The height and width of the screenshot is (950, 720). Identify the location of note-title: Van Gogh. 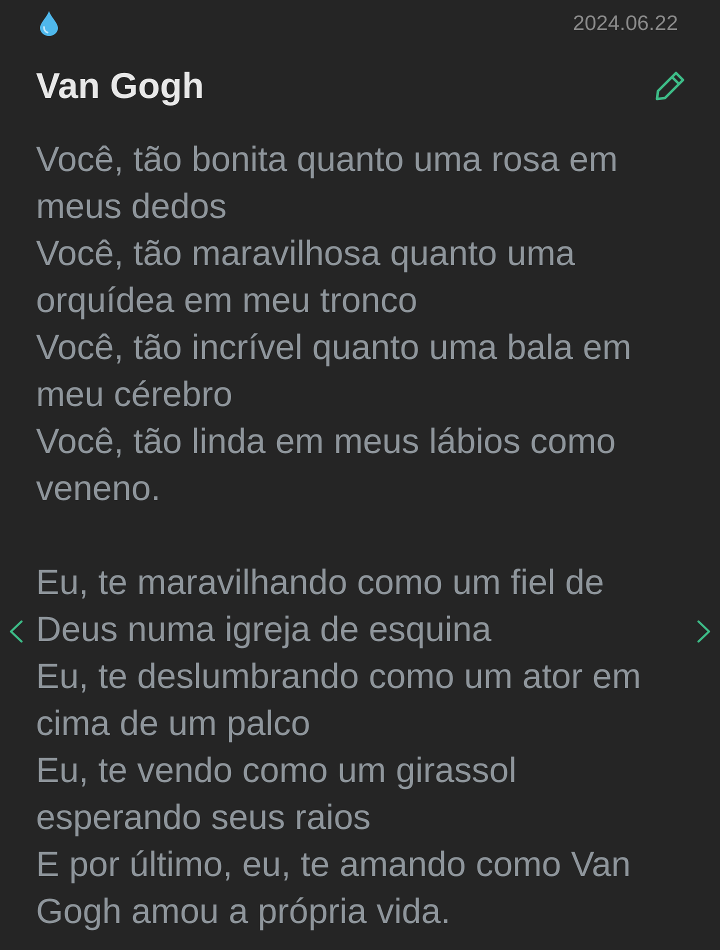
(120, 86).